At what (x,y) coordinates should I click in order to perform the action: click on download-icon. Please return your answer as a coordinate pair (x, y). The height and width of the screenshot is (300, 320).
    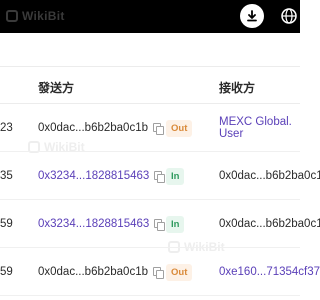
    Looking at the image, I should click on (252, 16).